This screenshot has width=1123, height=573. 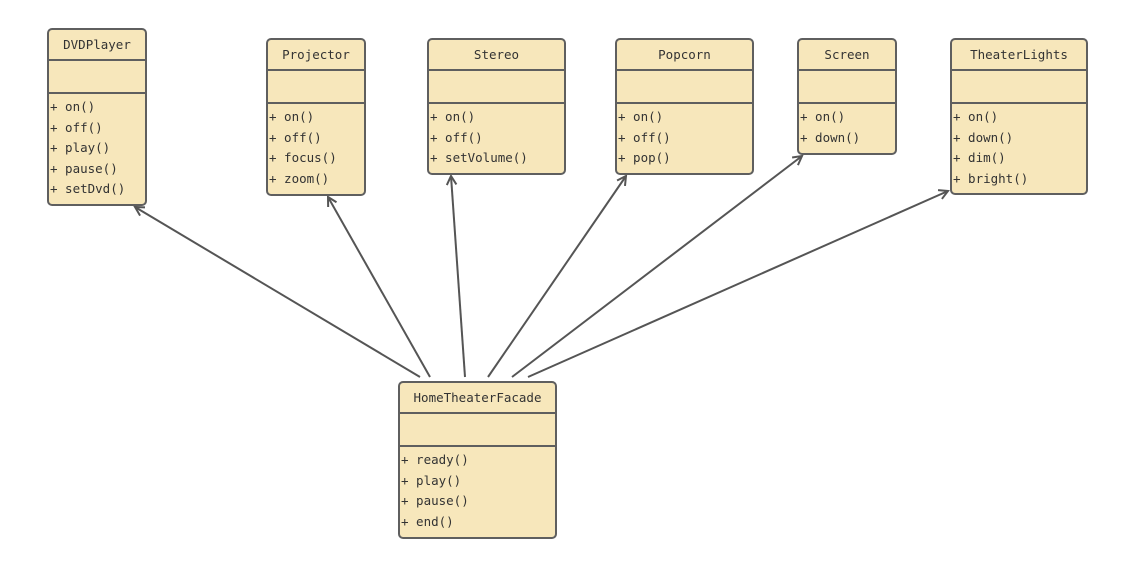 I want to click on association-facade-to-screen, so click(x=657, y=266).